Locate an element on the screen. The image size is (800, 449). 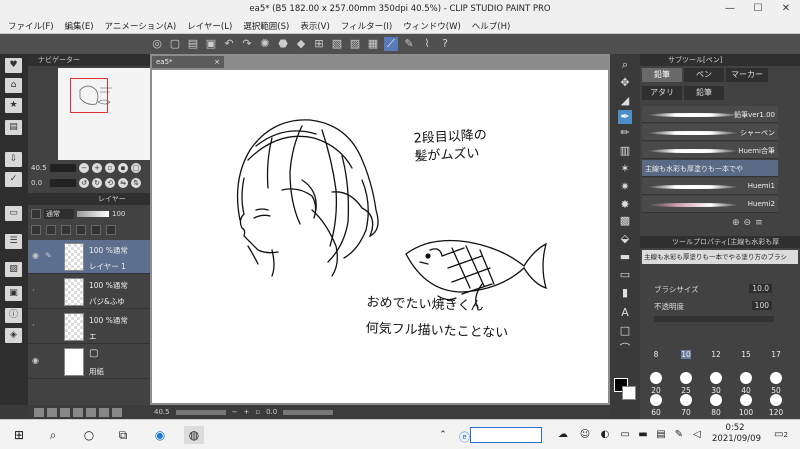
maximize-button: ☐ is located at coordinates (758, 9).